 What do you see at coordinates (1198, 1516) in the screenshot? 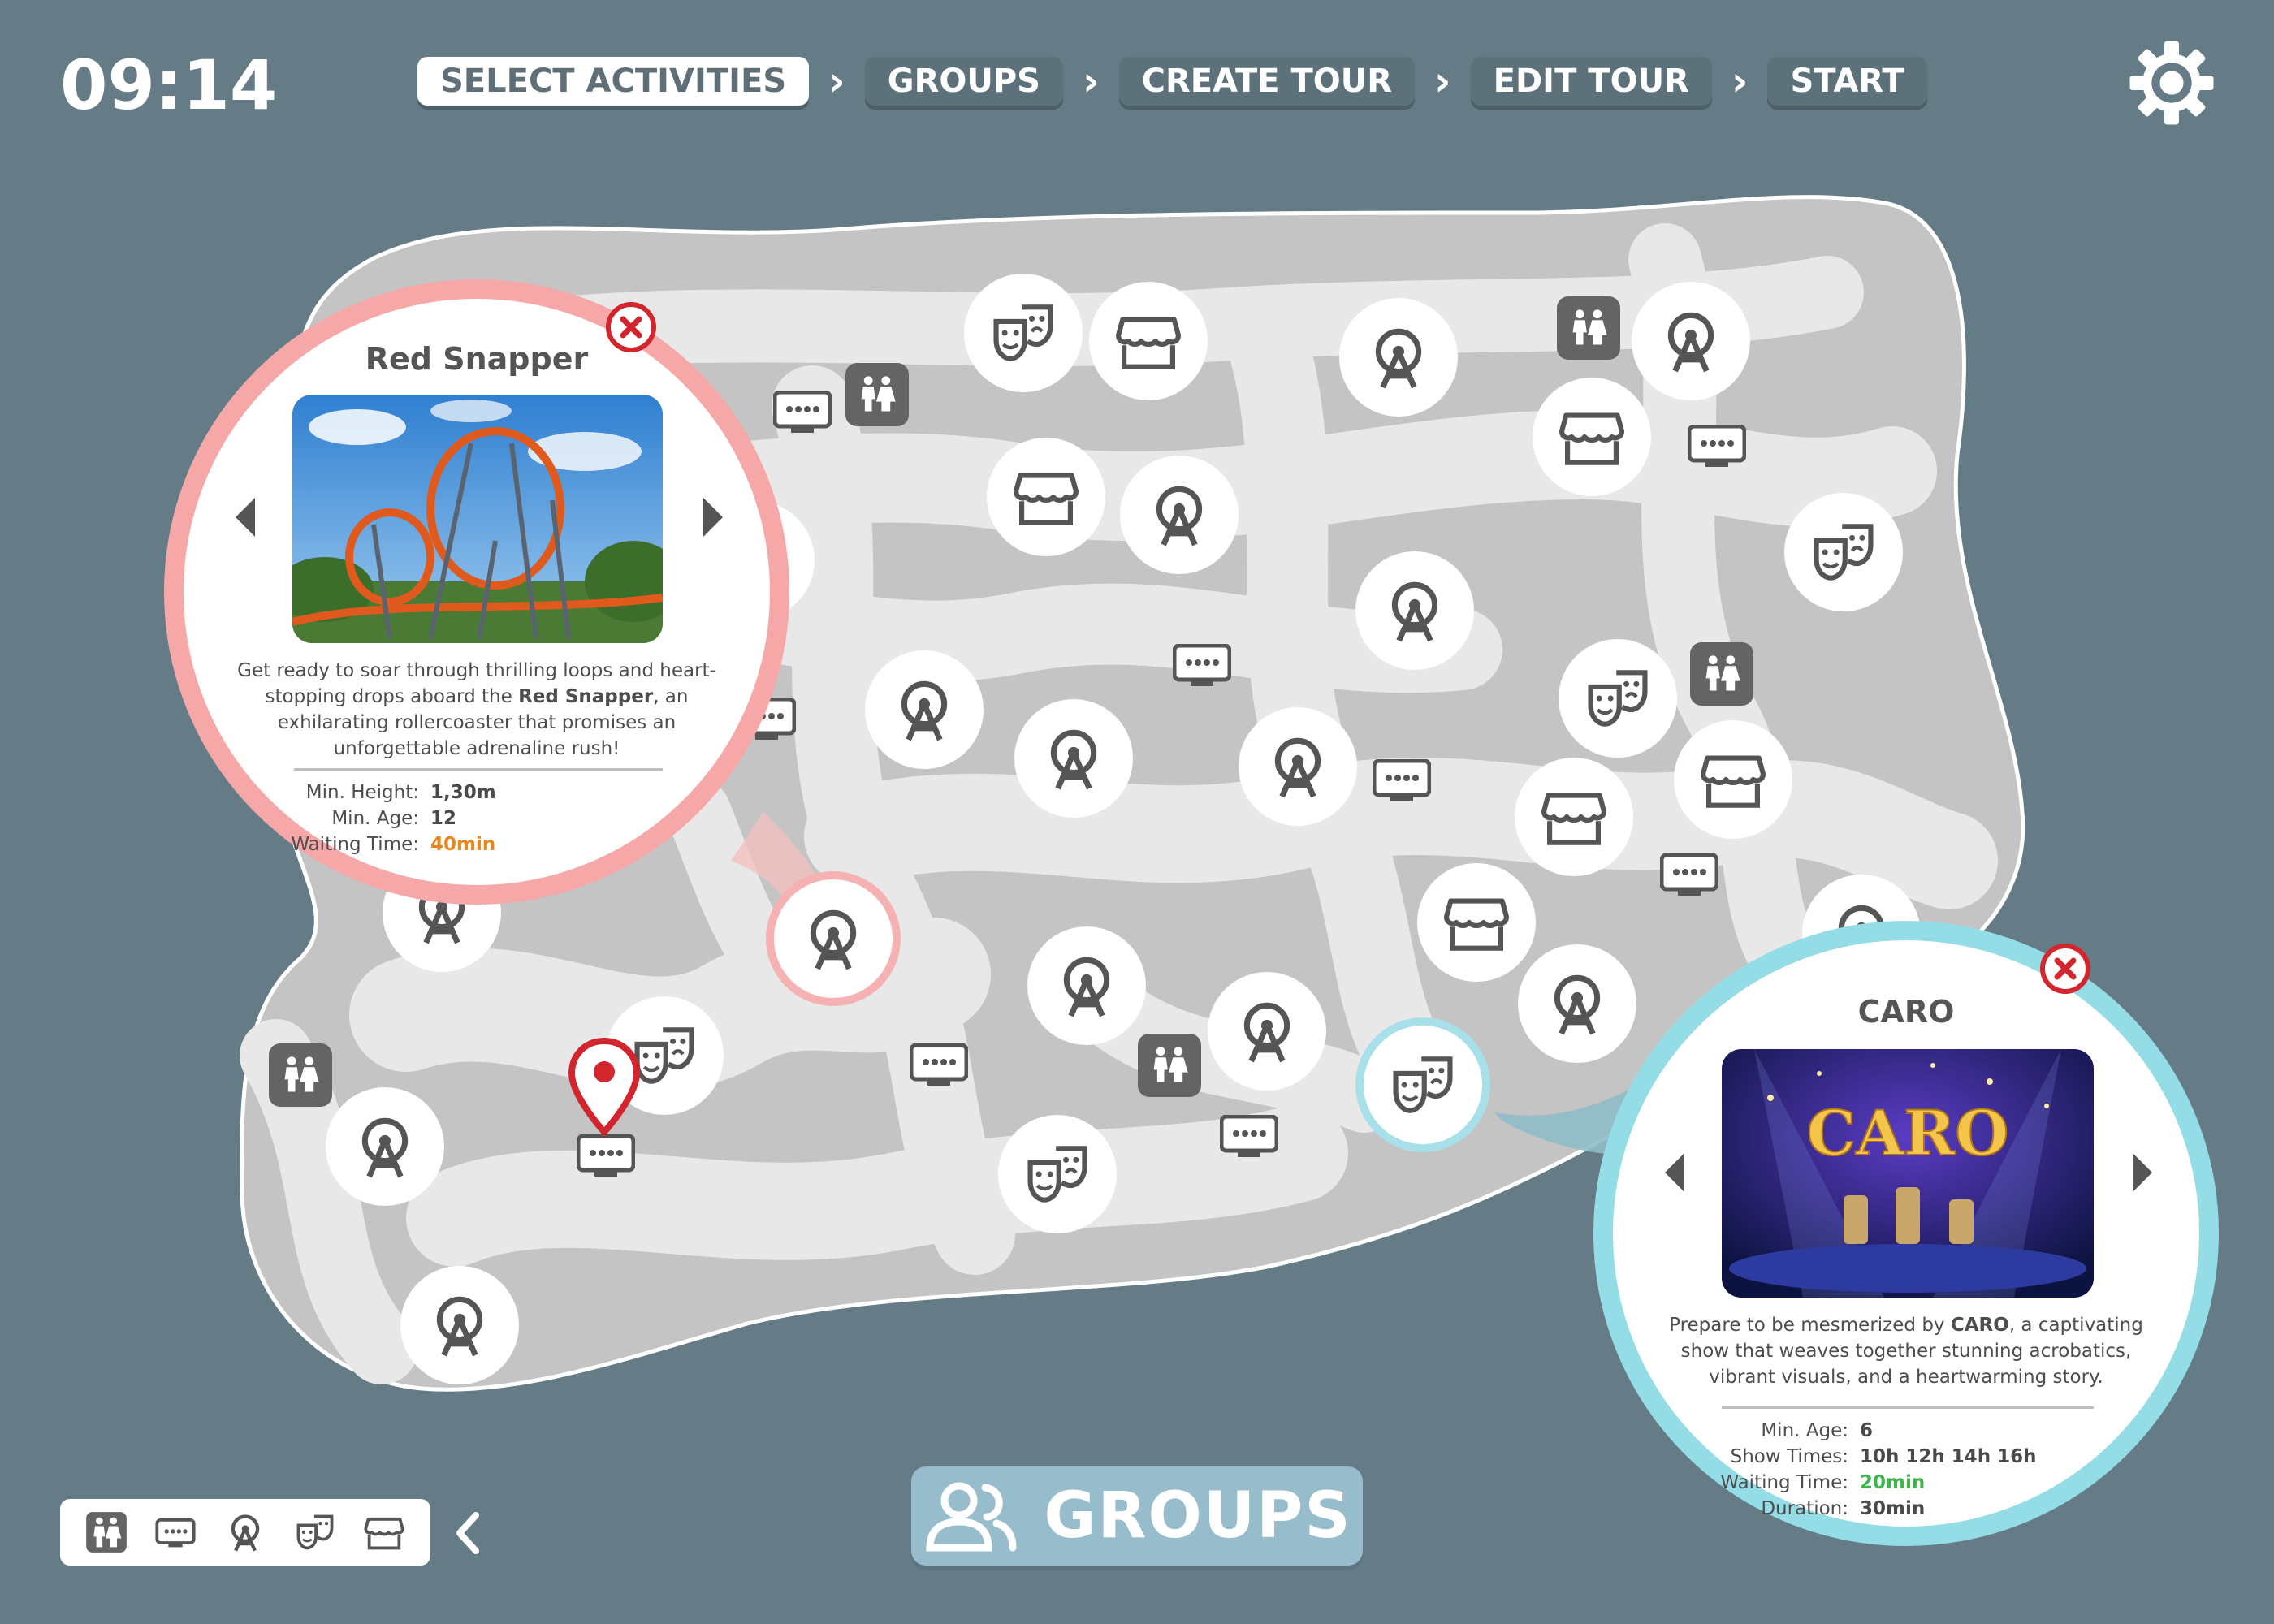
I see `groups-button-label: GROUPS` at bounding box center [1198, 1516].